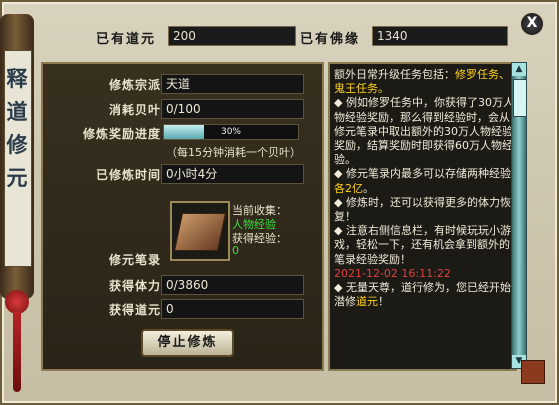 The height and width of the screenshot is (405, 559). Describe the element at coordinates (134, 260) in the screenshot. I see `record-label: 修元笔录` at that location.